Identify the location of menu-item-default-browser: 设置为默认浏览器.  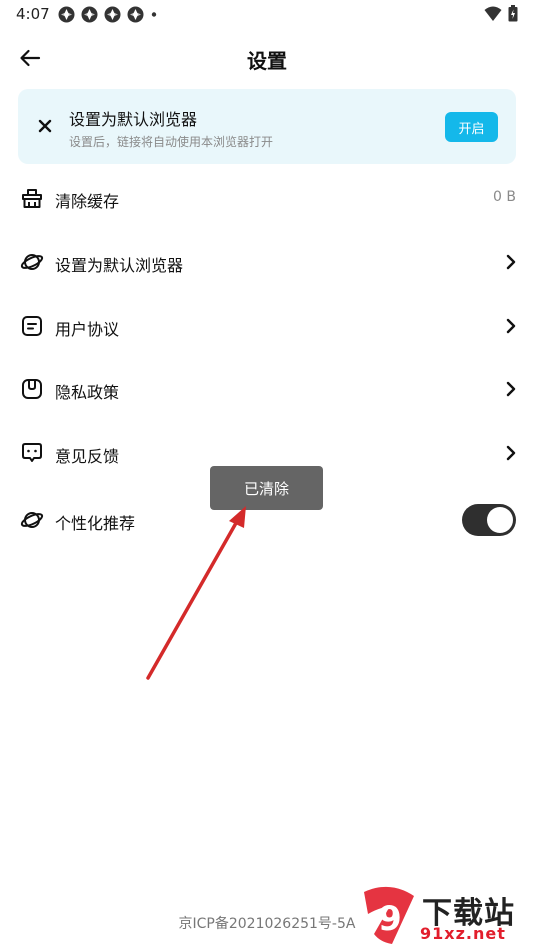
(267, 262).